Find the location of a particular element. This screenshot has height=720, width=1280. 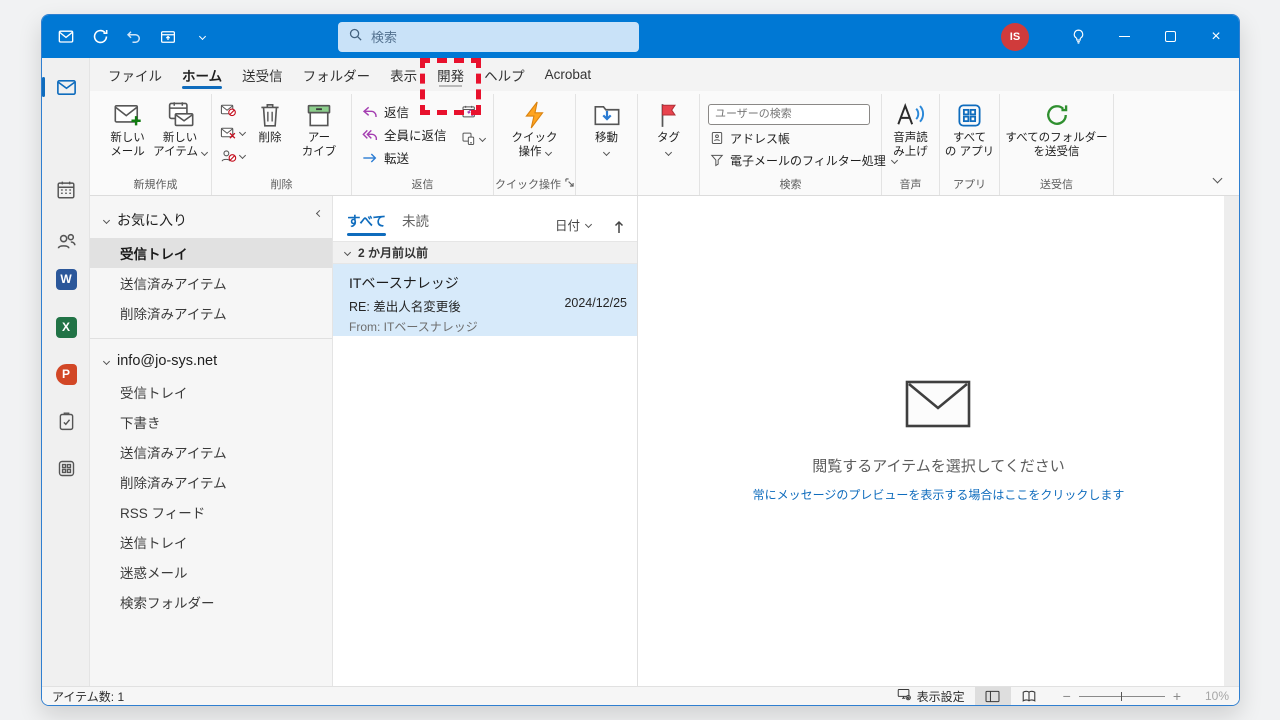

folder-junk: 迷惑メール is located at coordinates (211, 572).